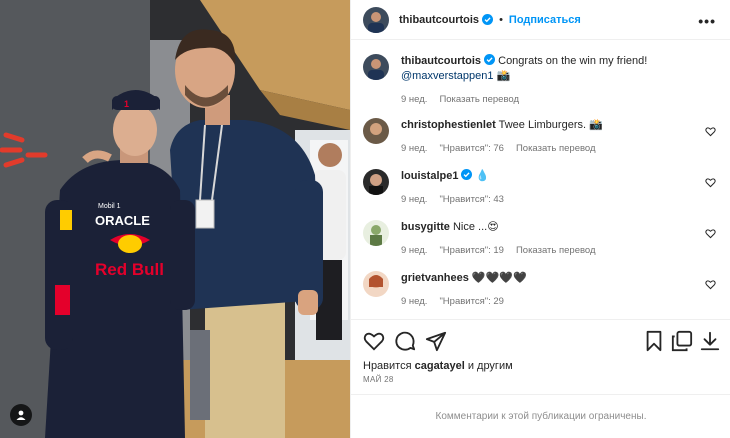  I want to click on suit-mobil-text: Mobil 1, so click(109, 206).